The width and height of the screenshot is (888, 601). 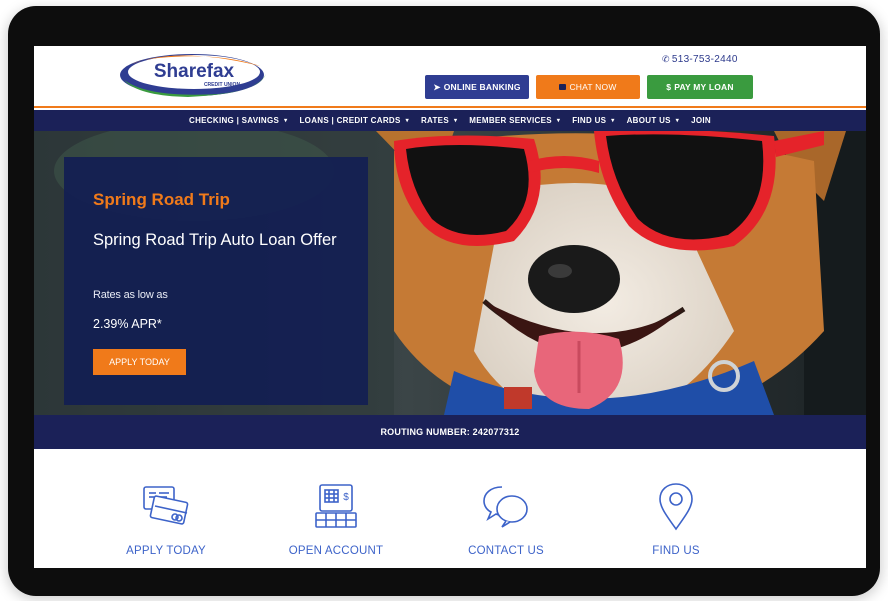 I want to click on nav-label: LOANS | CREDIT CARDS, so click(x=350, y=120).